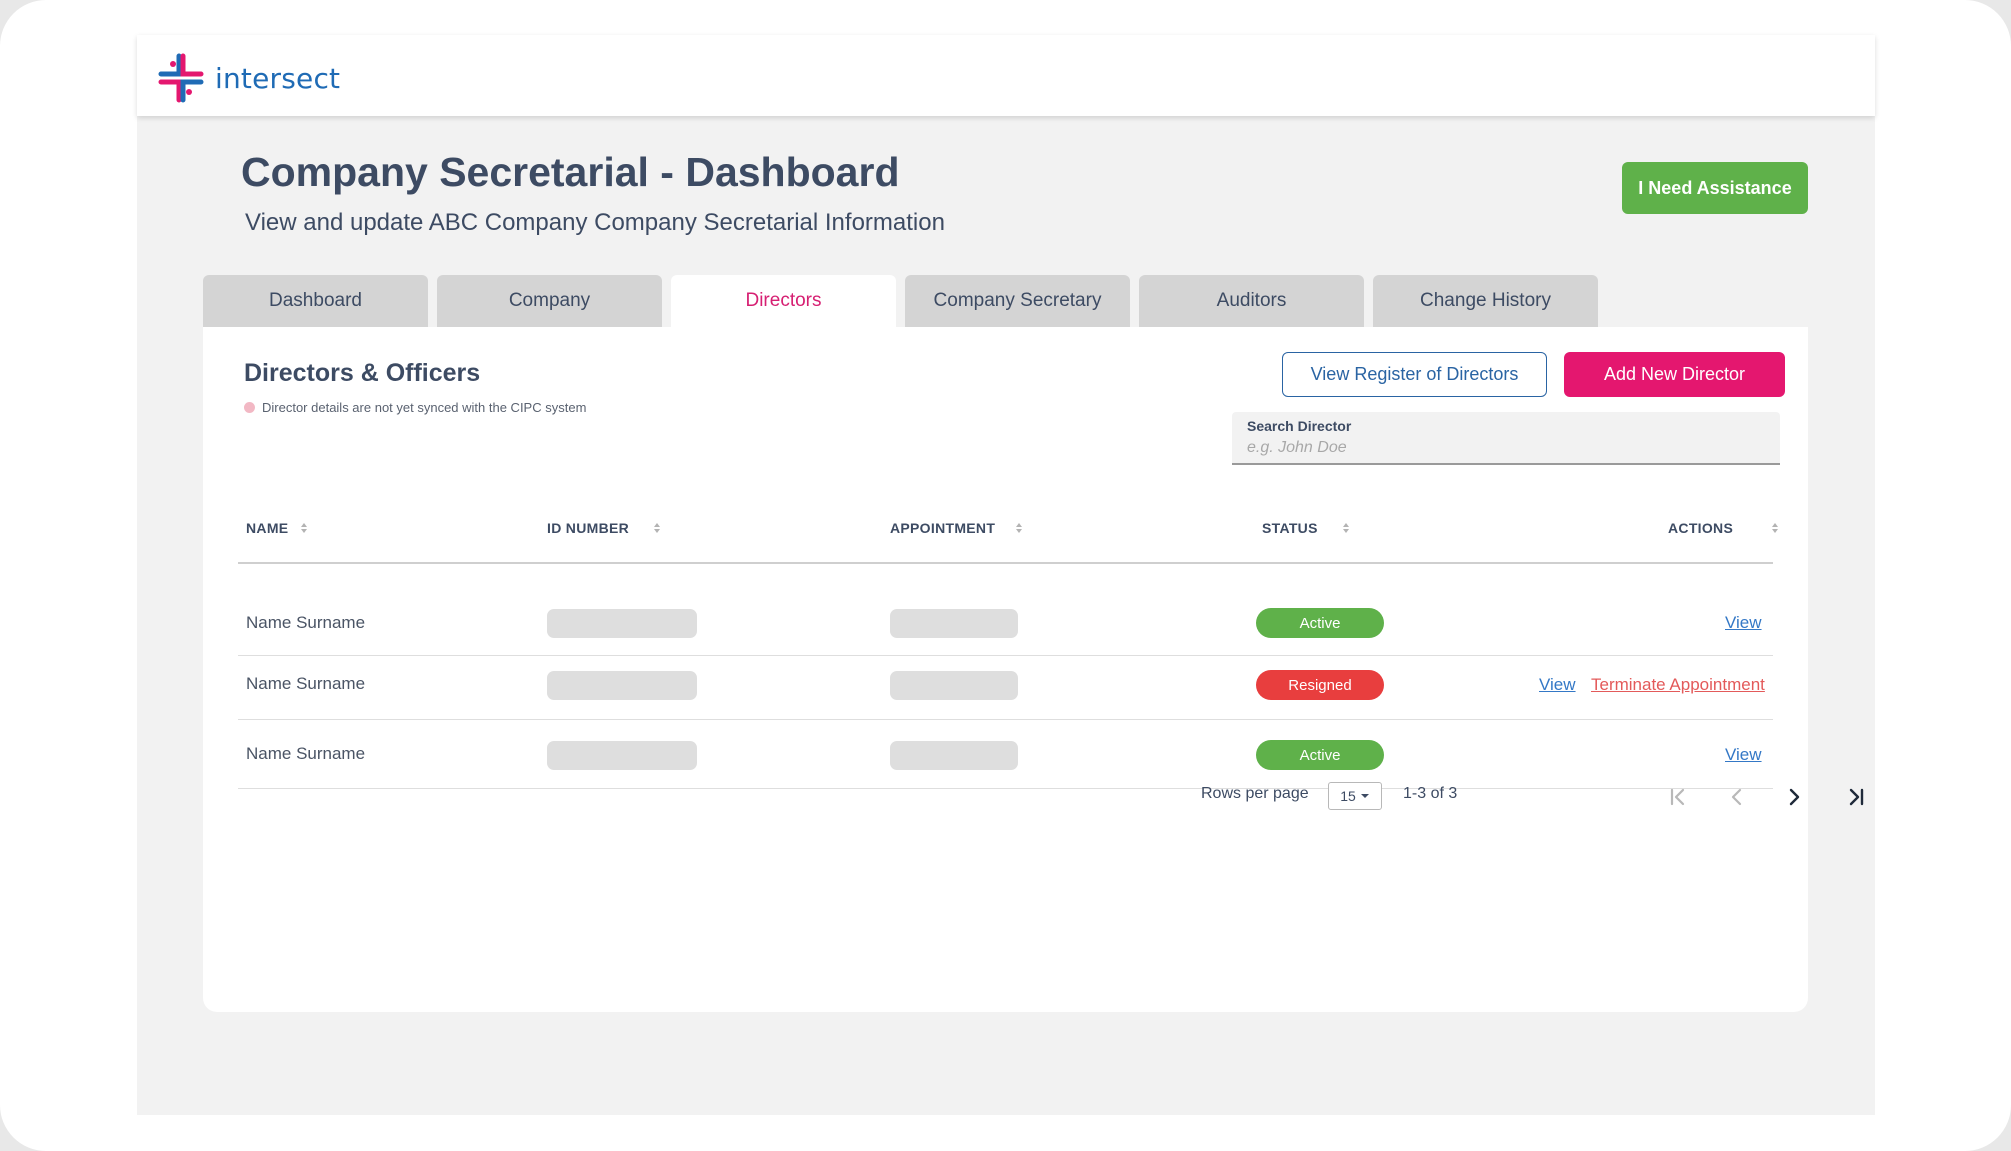 The height and width of the screenshot is (1151, 2011). I want to click on next-page-button, so click(1794, 797).